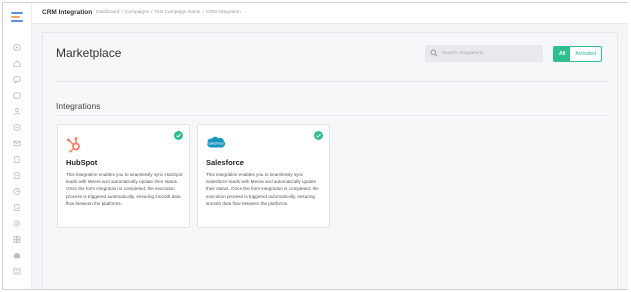 The height and width of the screenshot is (292, 631). I want to click on search-box, so click(484, 53).